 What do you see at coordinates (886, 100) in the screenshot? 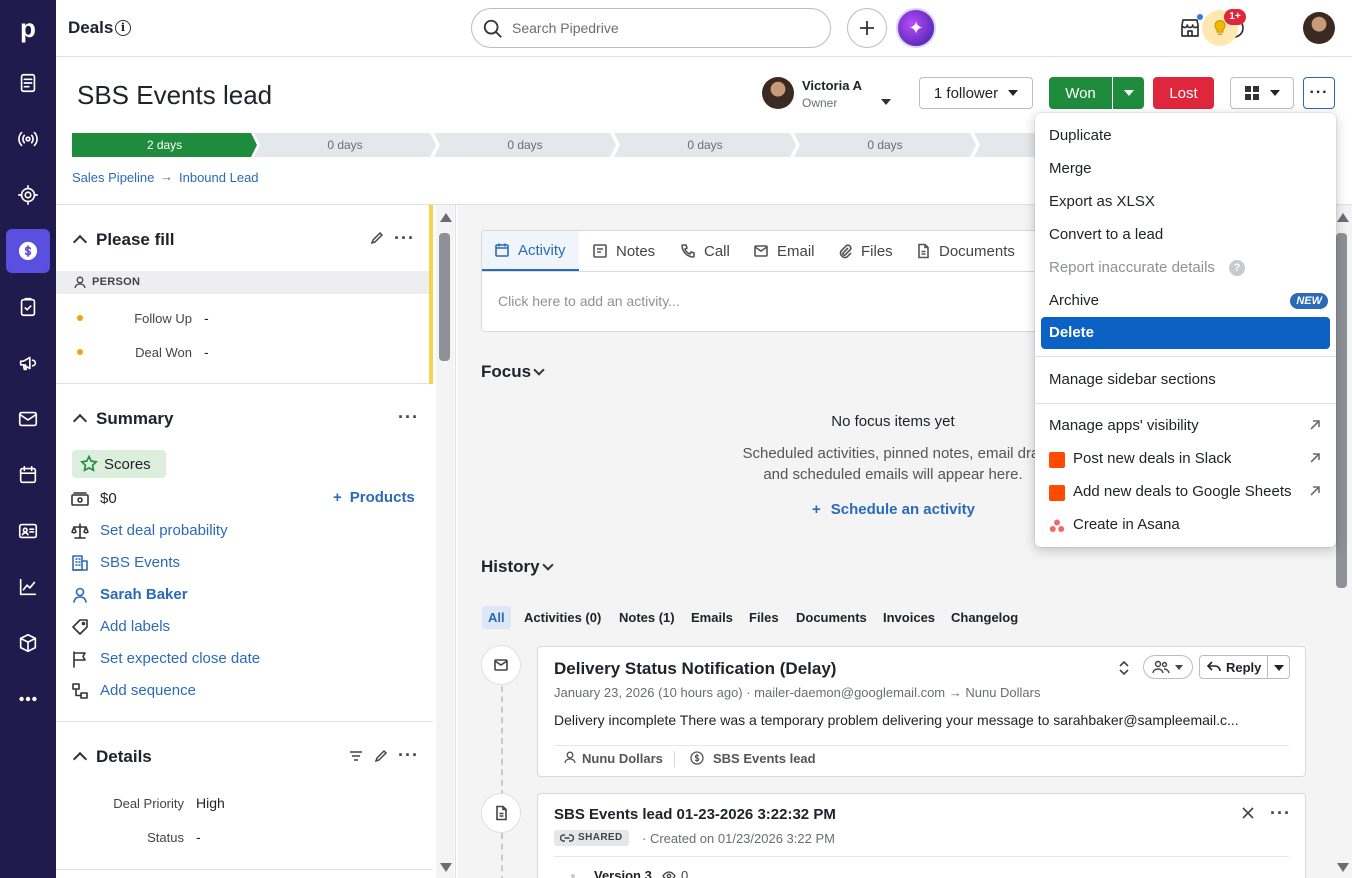
I see `owner-dropdown-caret` at bounding box center [886, 100].